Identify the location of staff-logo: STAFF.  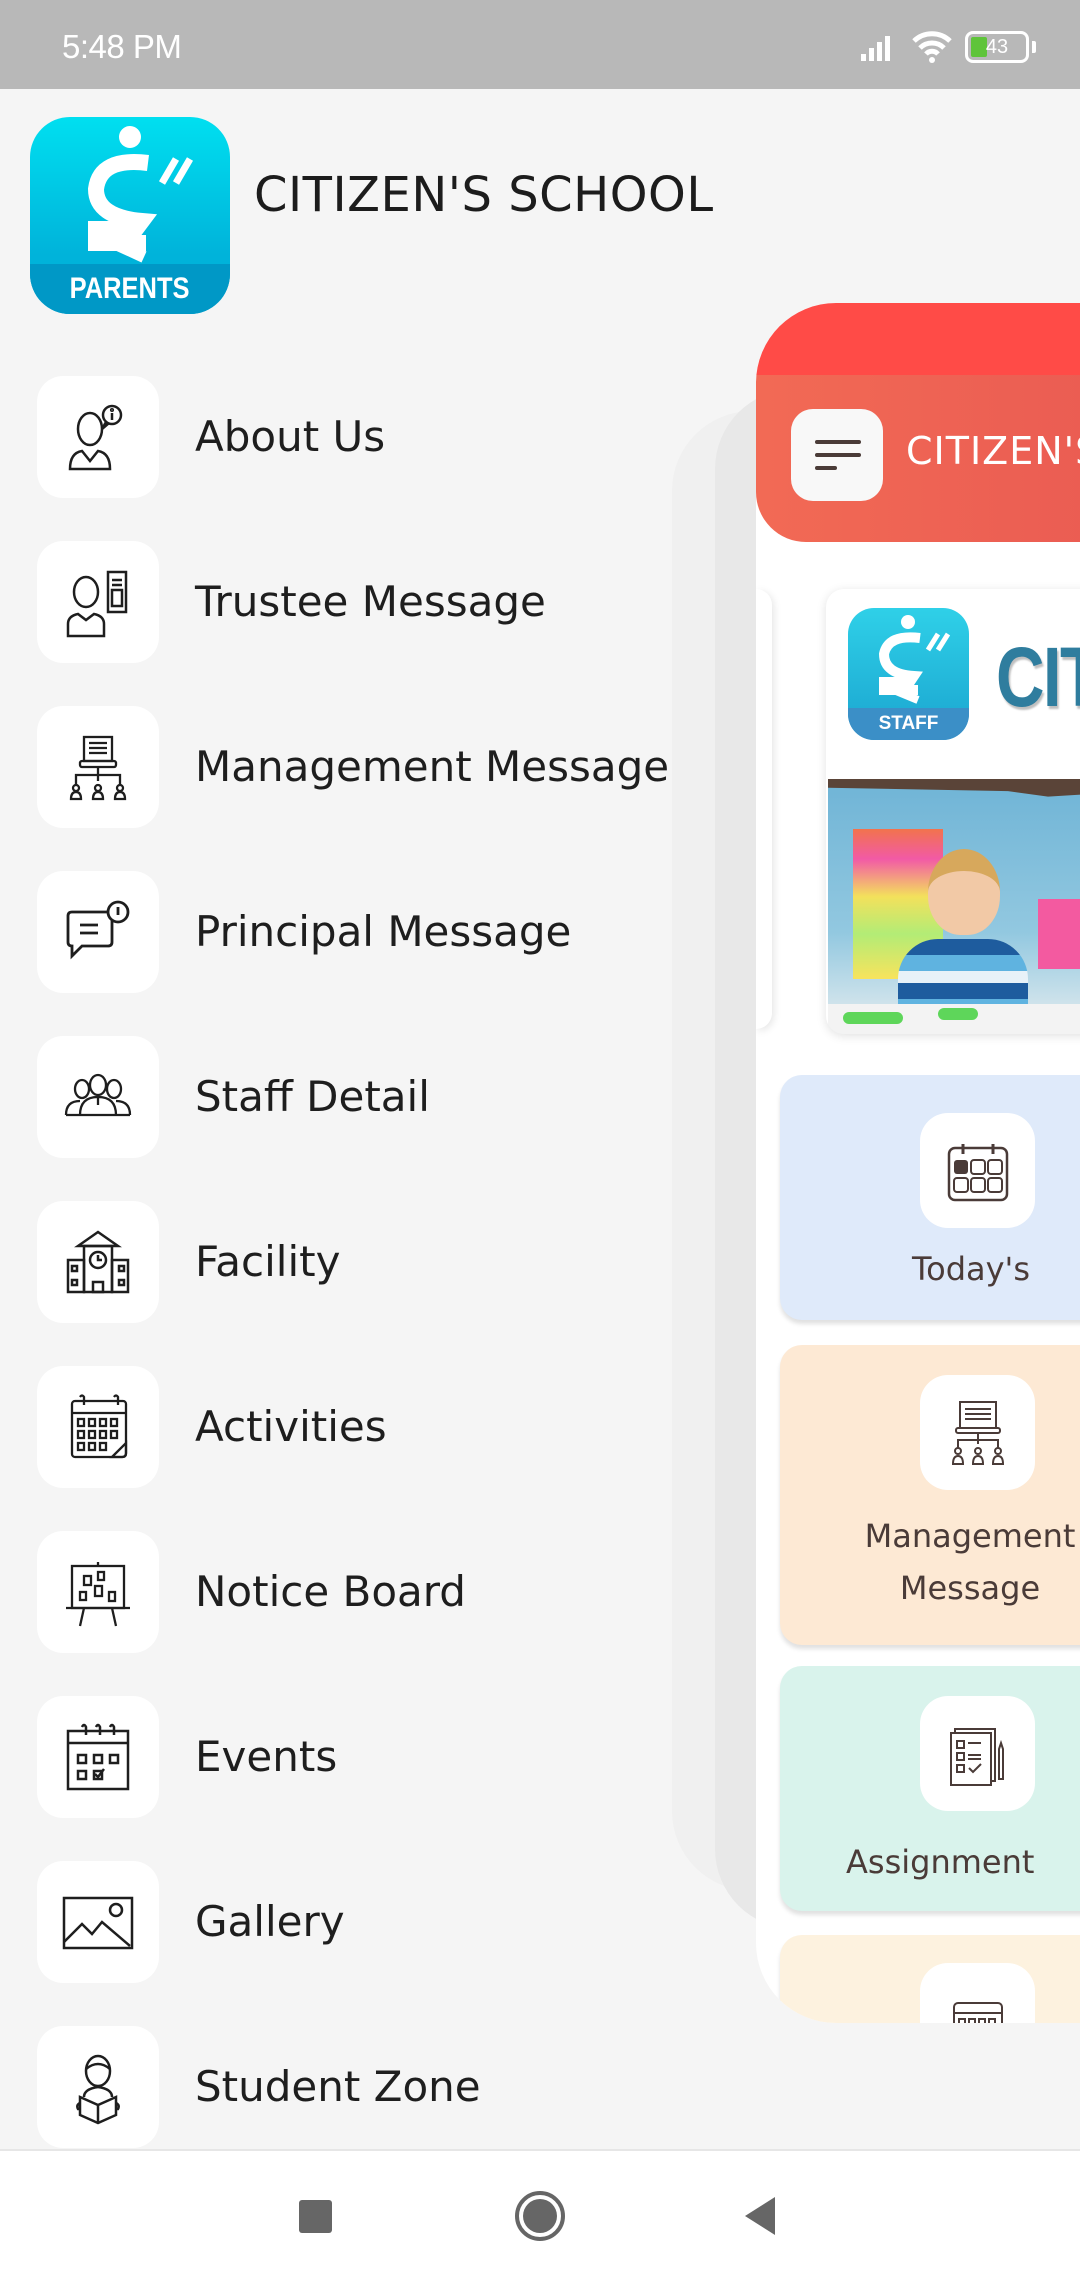
(908, 674).